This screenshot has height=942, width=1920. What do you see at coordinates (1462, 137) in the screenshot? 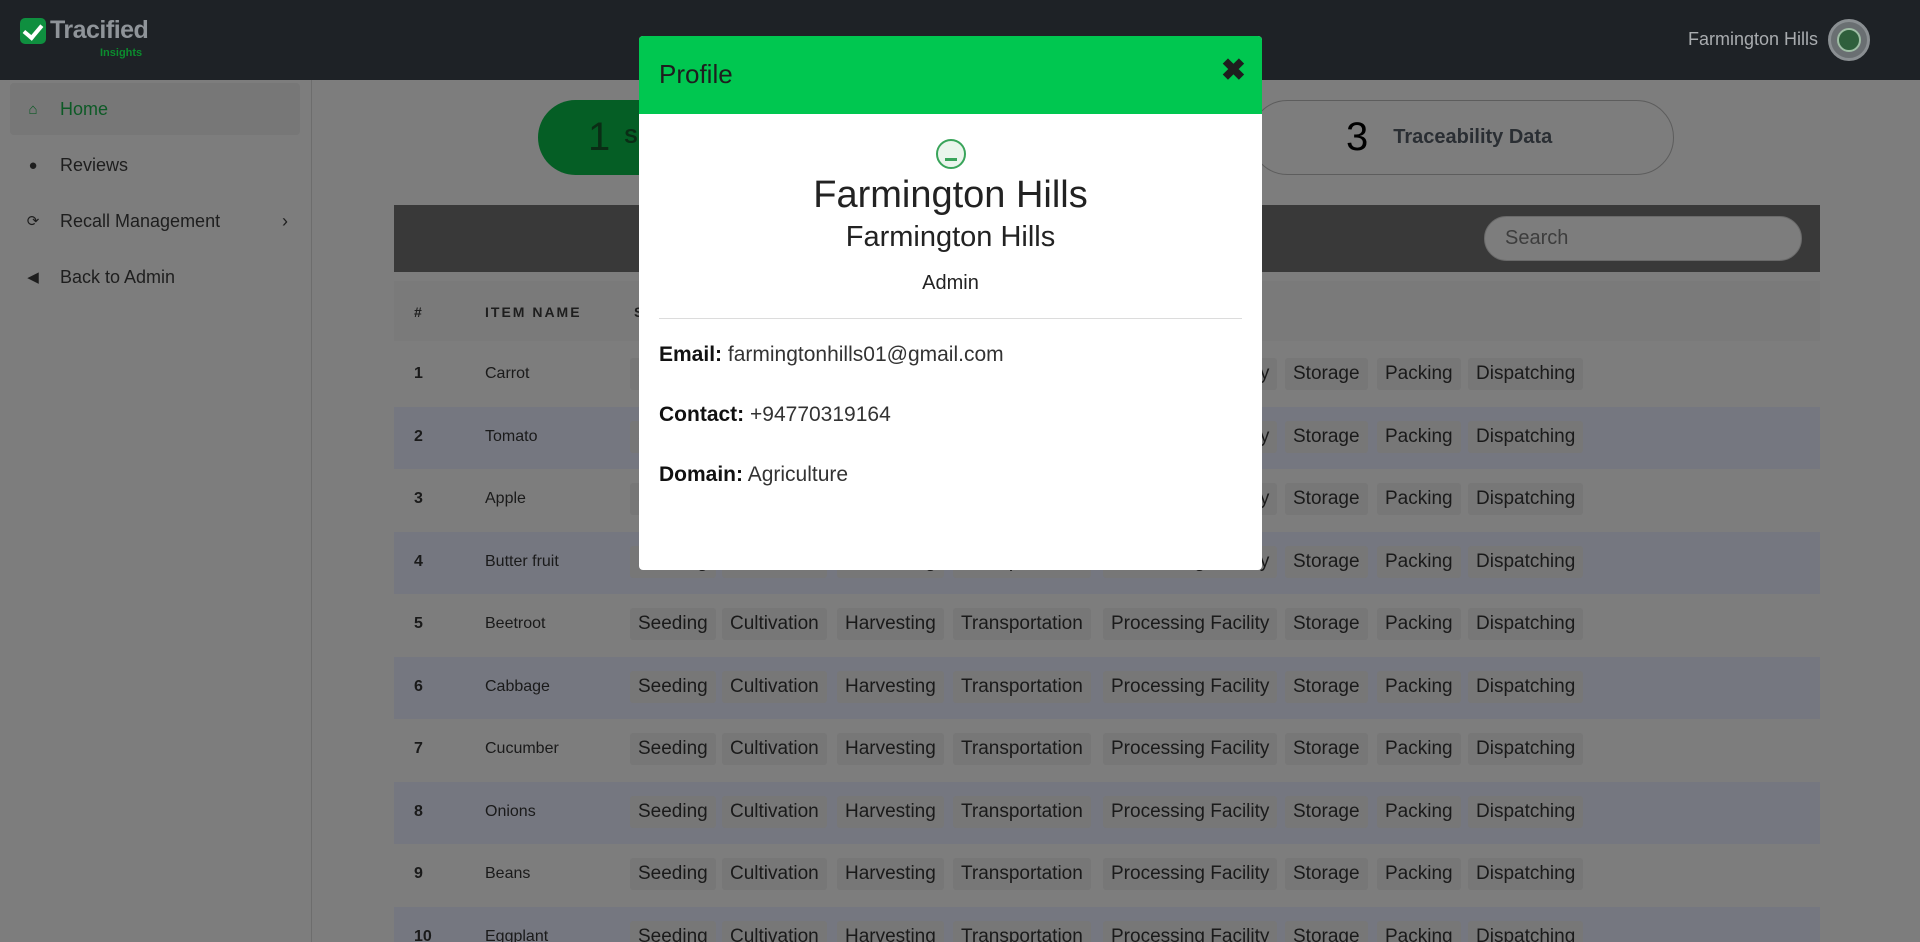
I see `step-3-pill: 3 Traceability Data` at bounding box center [1462, 137].